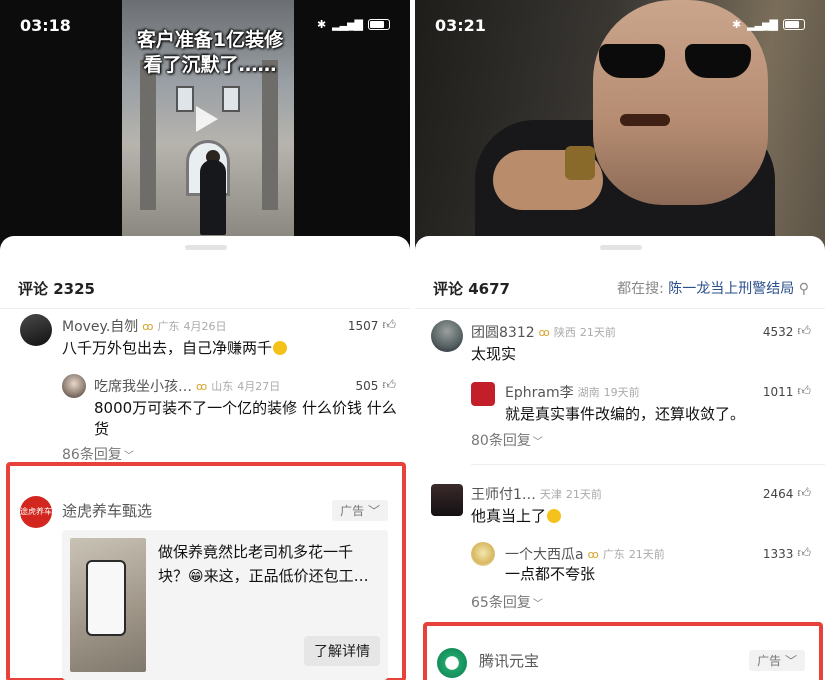  What do you see at coordinates (102, 429) in the screenshot?
I see `comment-text-line2: 货` at bounding box center [102, 429].